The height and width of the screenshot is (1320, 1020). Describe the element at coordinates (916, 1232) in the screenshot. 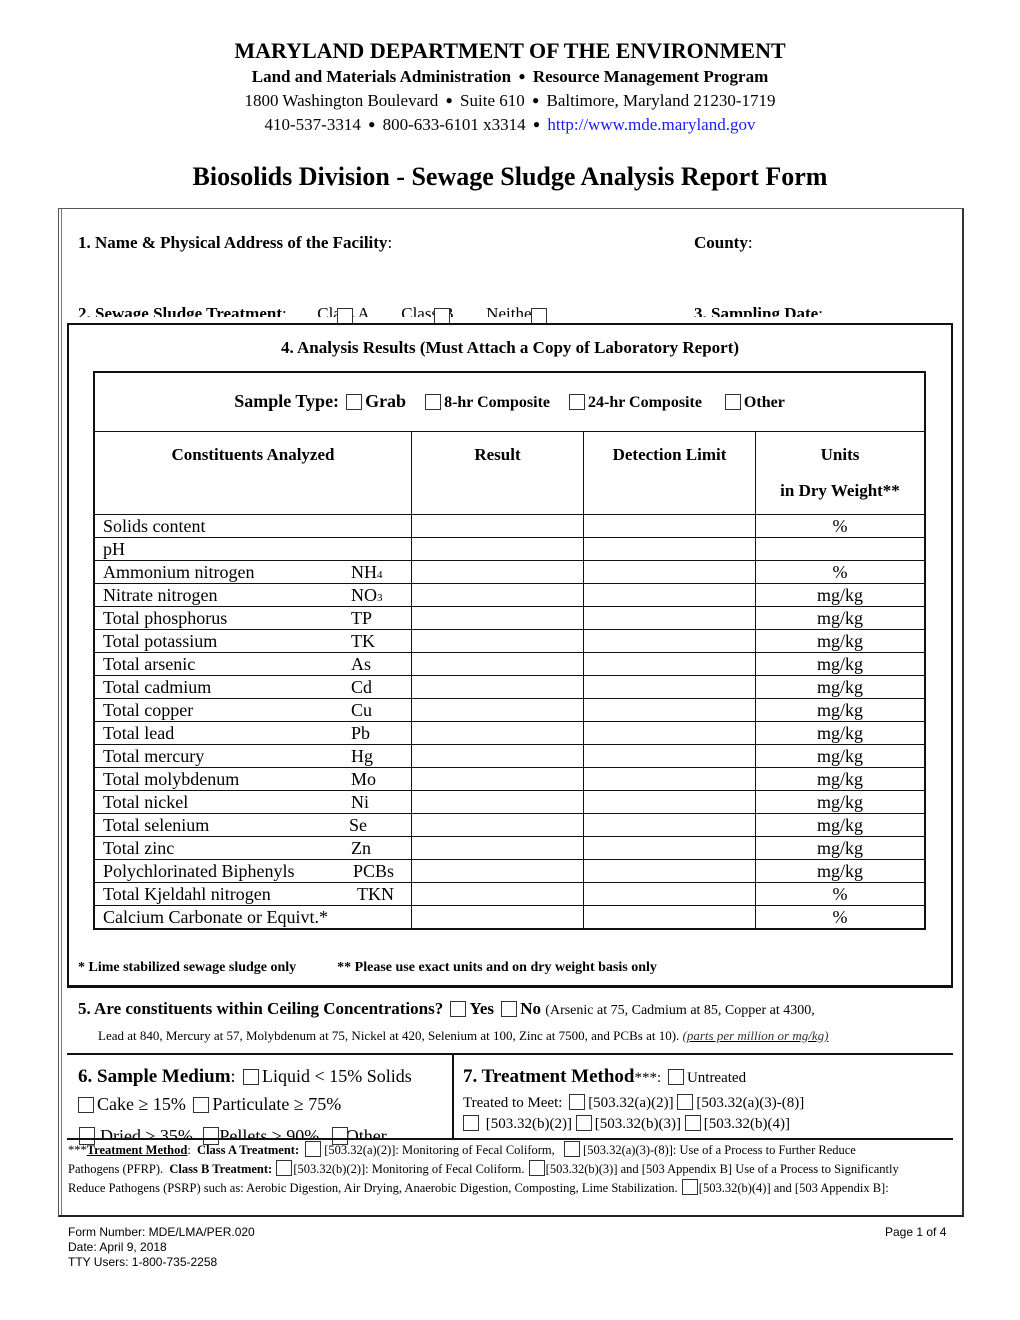

I see `page-number: Page 1 of 4` at that location.